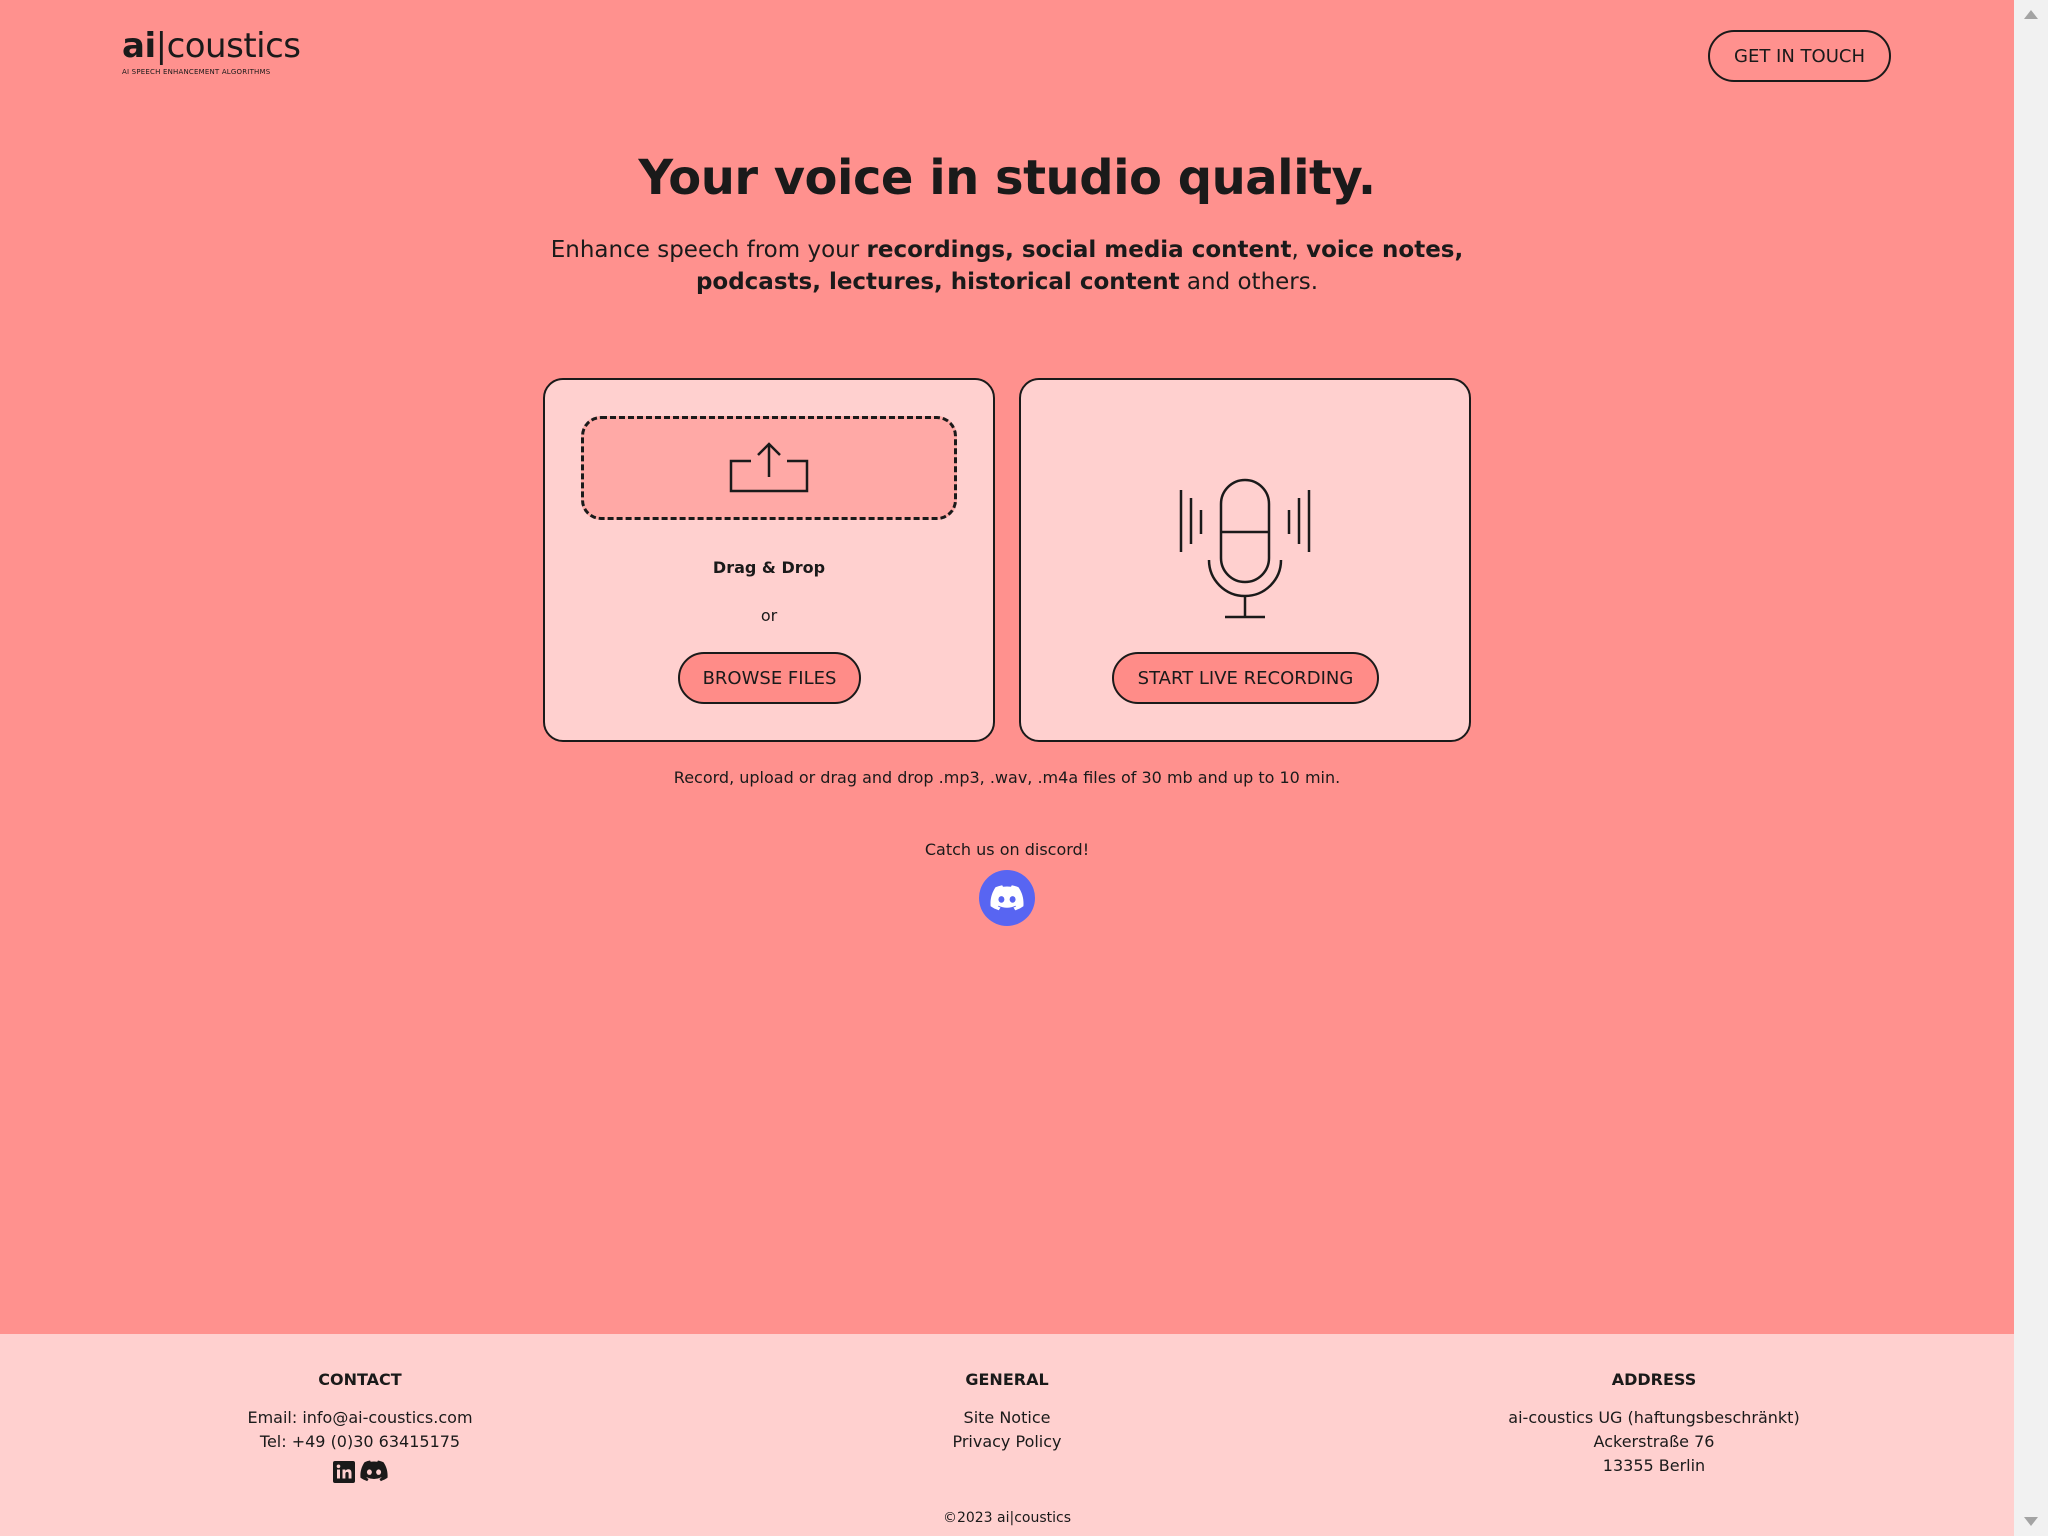 Image resolution: width=2048 pixels, height=1536 pixels. What do you see at coordinates (1799, 56) in the screenshot?
I see `get-in-touch-button: GET IN TOUCH` at bounding box center [1799, 56].